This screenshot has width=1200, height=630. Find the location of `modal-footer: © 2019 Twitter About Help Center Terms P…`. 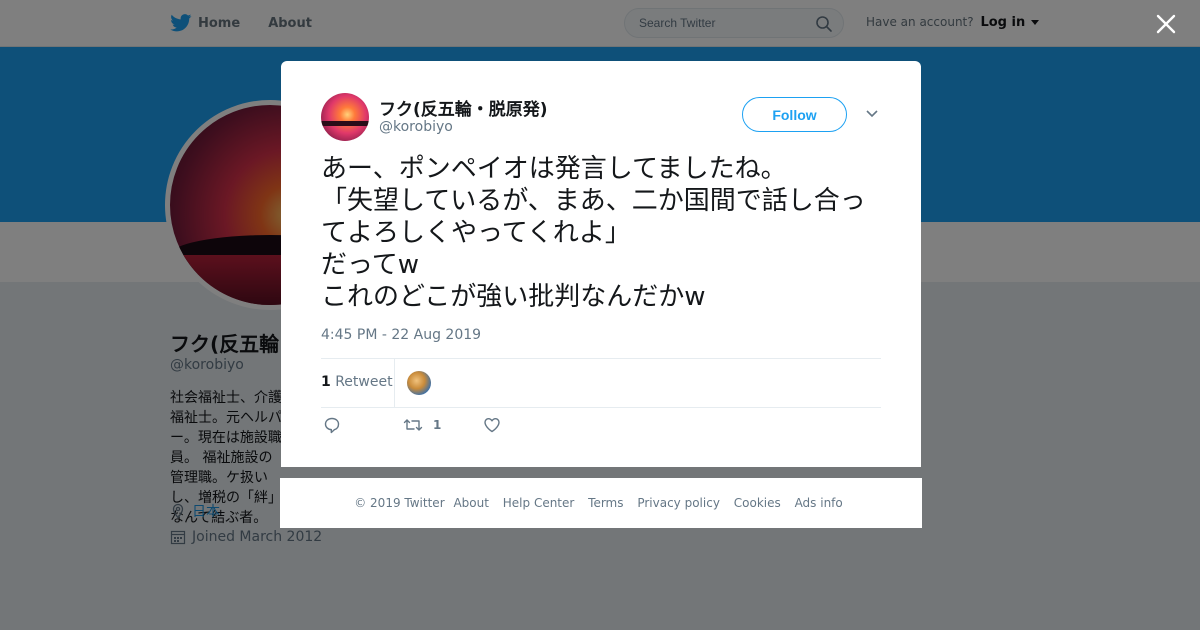

modal-footer: © 2019 Twitter About Help Center Terms P… is located at coordinates (601, 503).